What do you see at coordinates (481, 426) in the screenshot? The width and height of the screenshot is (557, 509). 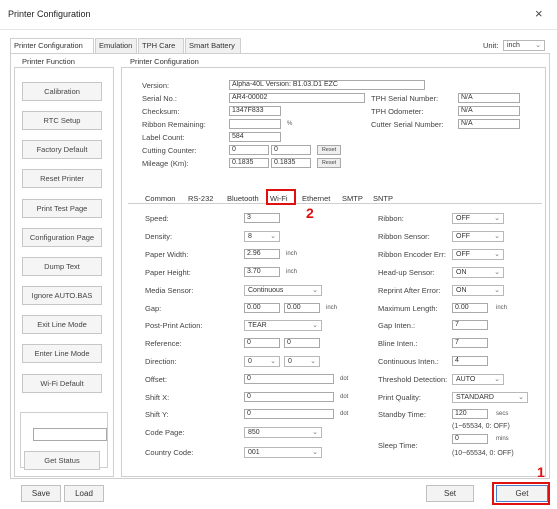 I see `standby-time-hint: (1~65534, 0: OFF)` at bounding box center [481, 426].